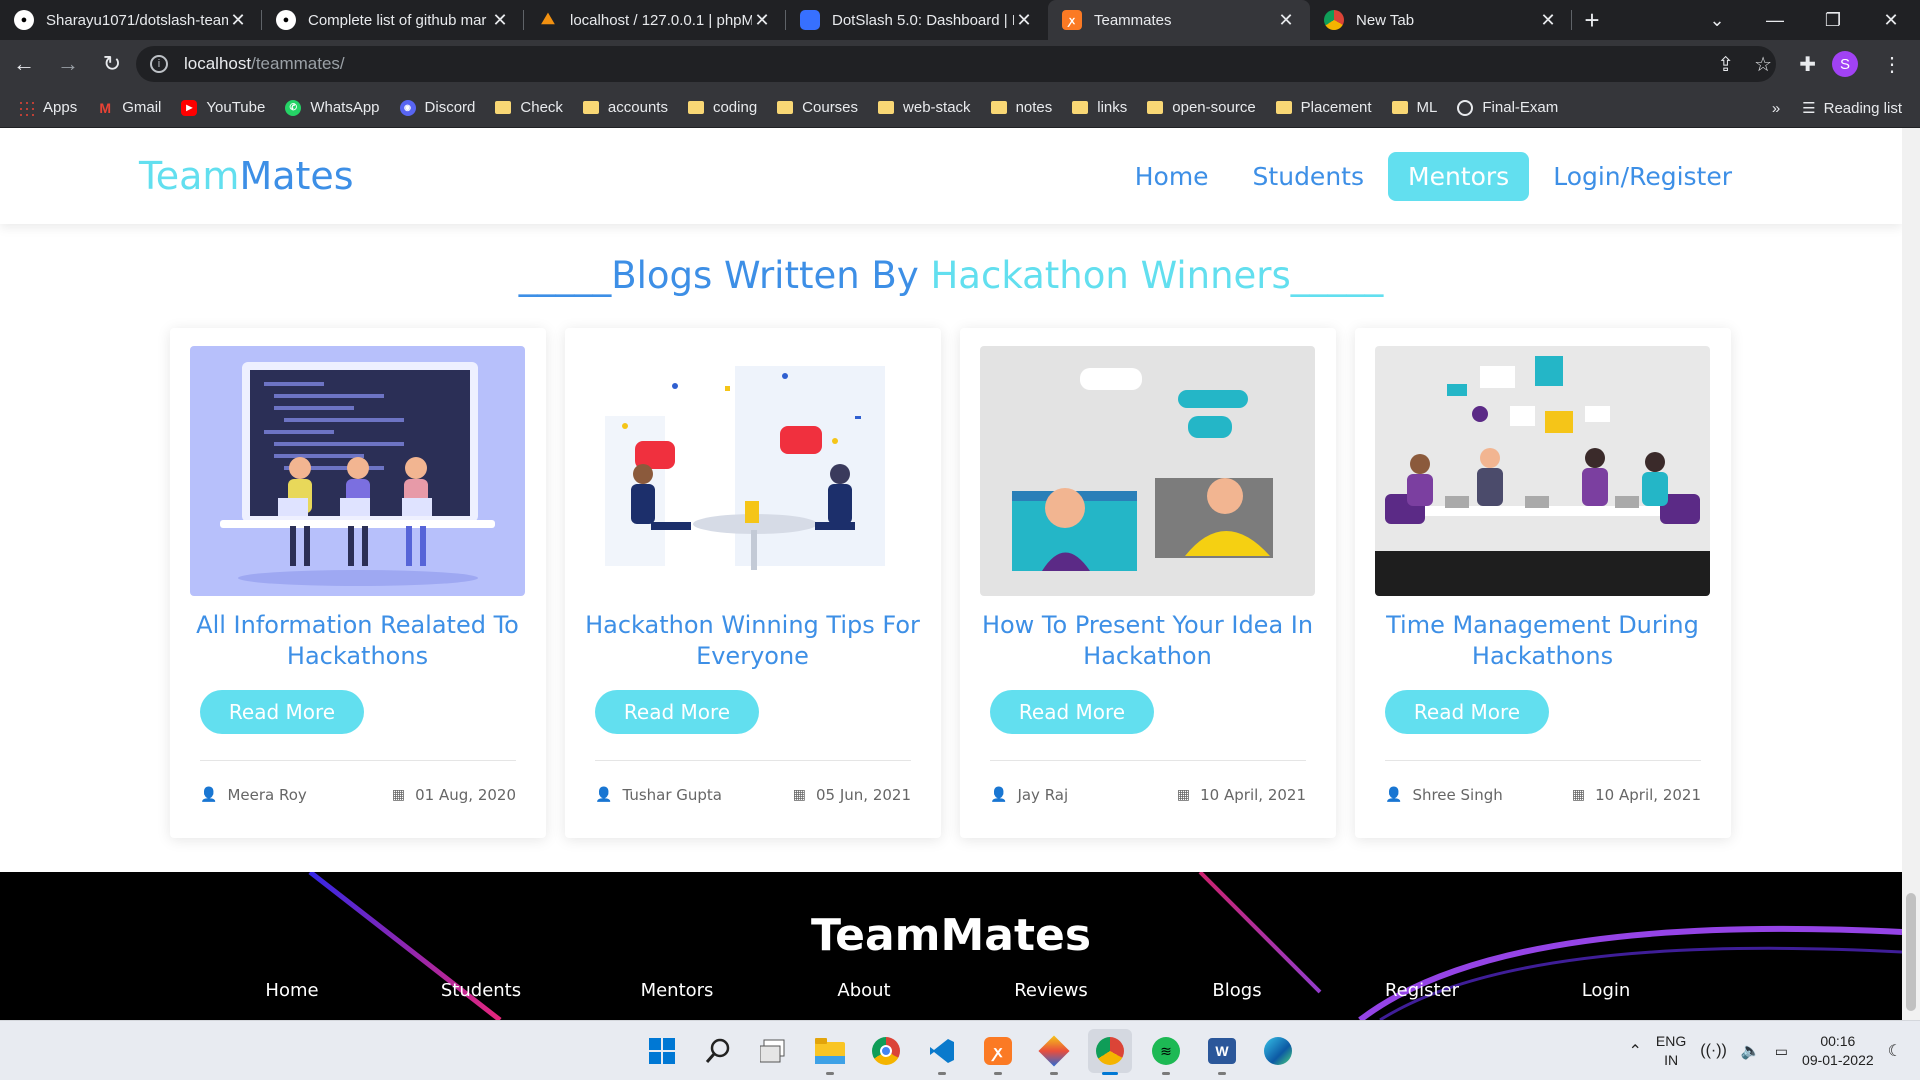 The image size is (1920, 1081). Describe the element at coordinates (1911, 574) in the screenshot. I see `page-scrollbar` at that location.